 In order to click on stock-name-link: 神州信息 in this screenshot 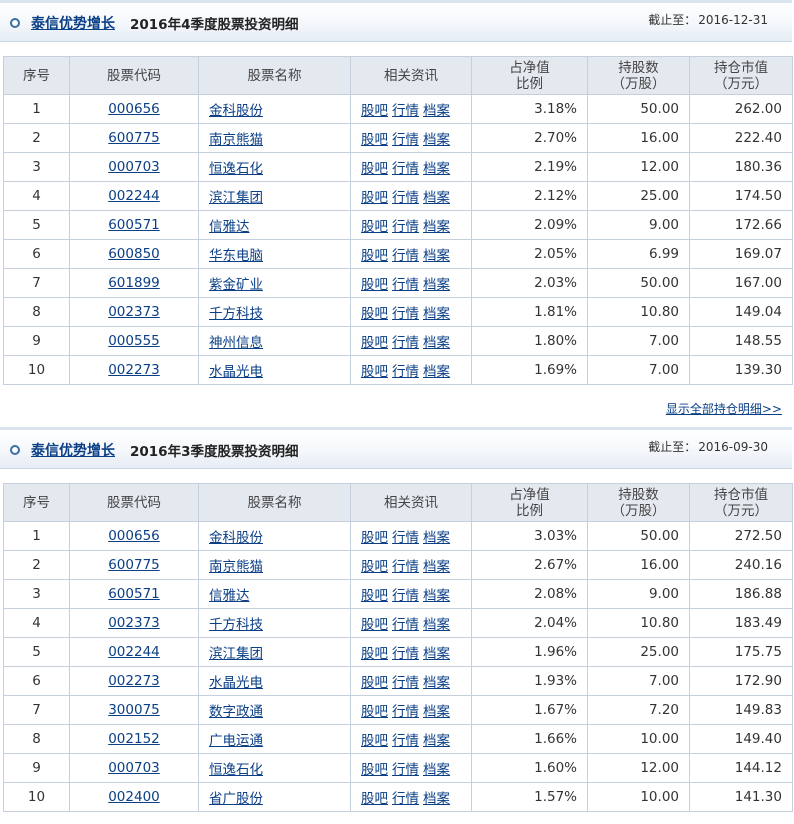, I will do `click(236, 343)`.